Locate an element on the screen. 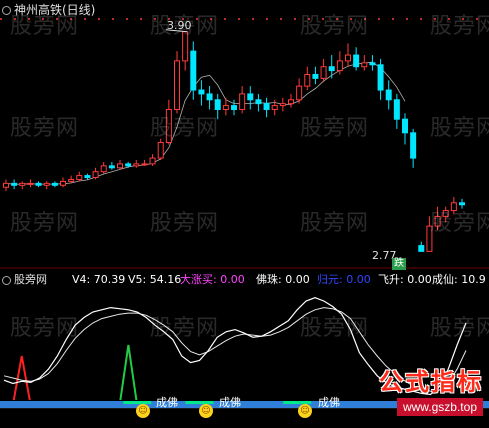 The width and height of the screenshot is (489, 428). green-peak is located at coordinates (128, 372).